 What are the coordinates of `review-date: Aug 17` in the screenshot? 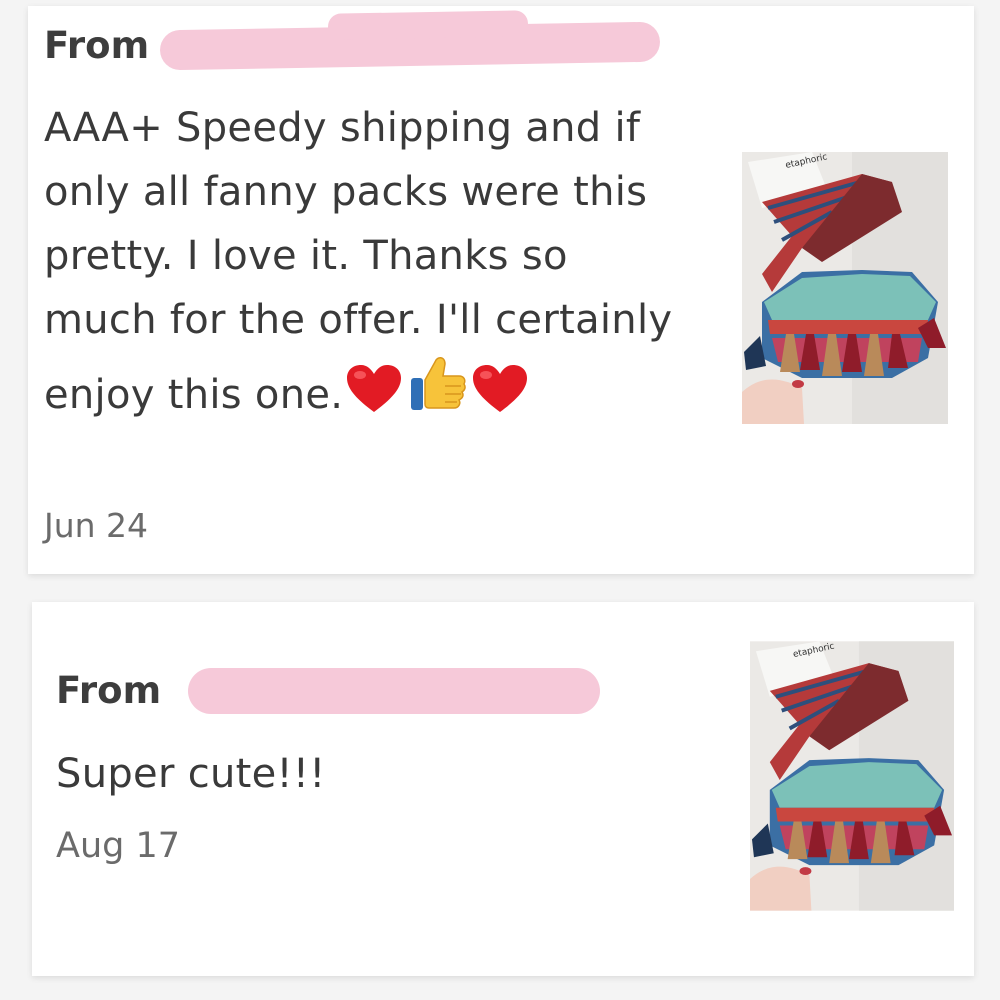 It's located at (118, 846).